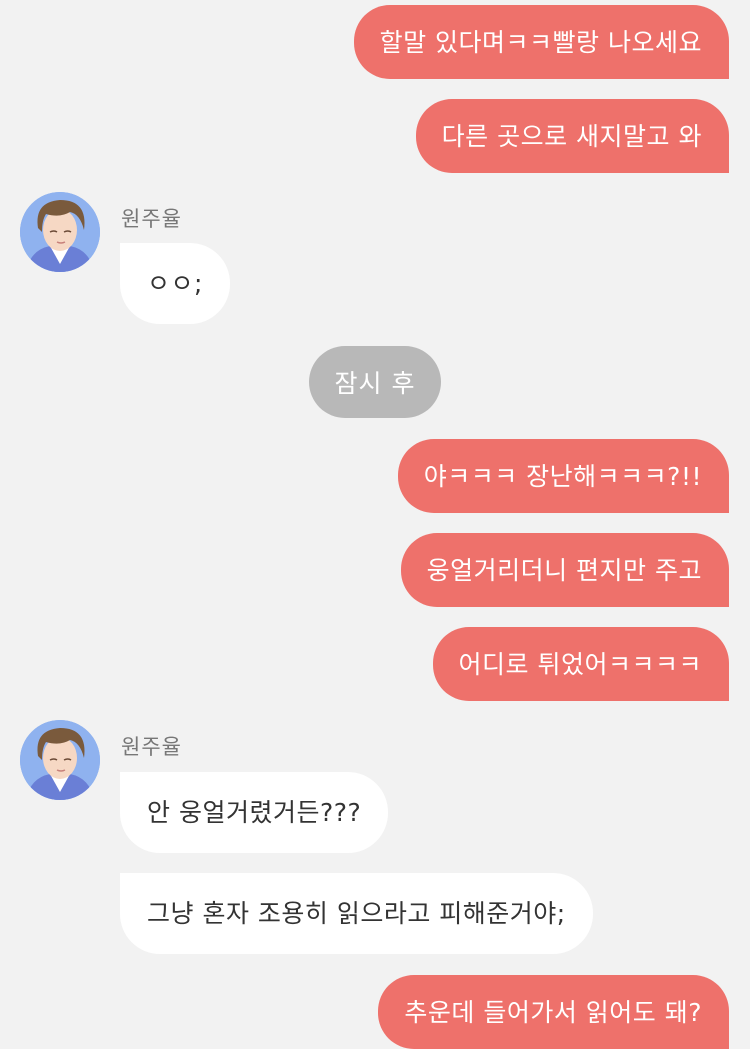 This screenshot has width=750, height=1049. I want to click on message-text: 야ㅋㅋㅋ 장난해ㅋㅋㅋ?!!, so click(562, 476).